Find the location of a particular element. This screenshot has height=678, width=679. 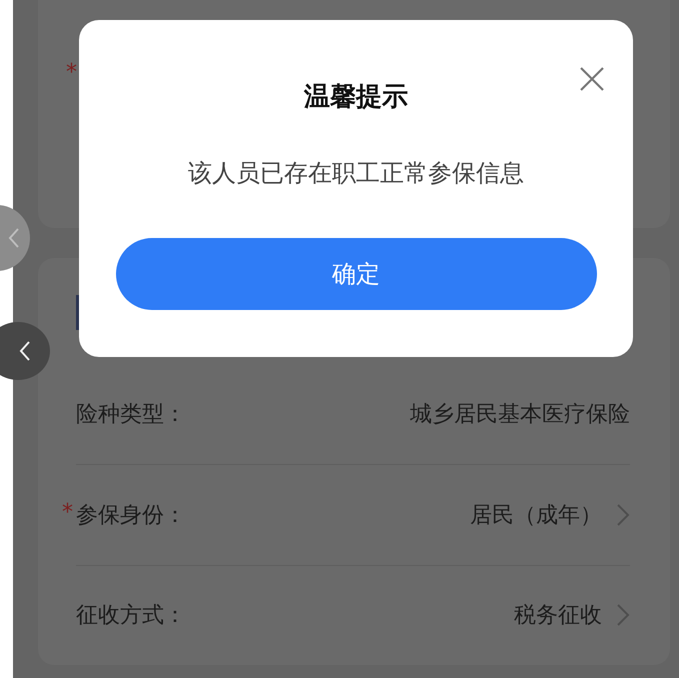

dialog-title: 温馨提示 is located at coordinates (356, 97).